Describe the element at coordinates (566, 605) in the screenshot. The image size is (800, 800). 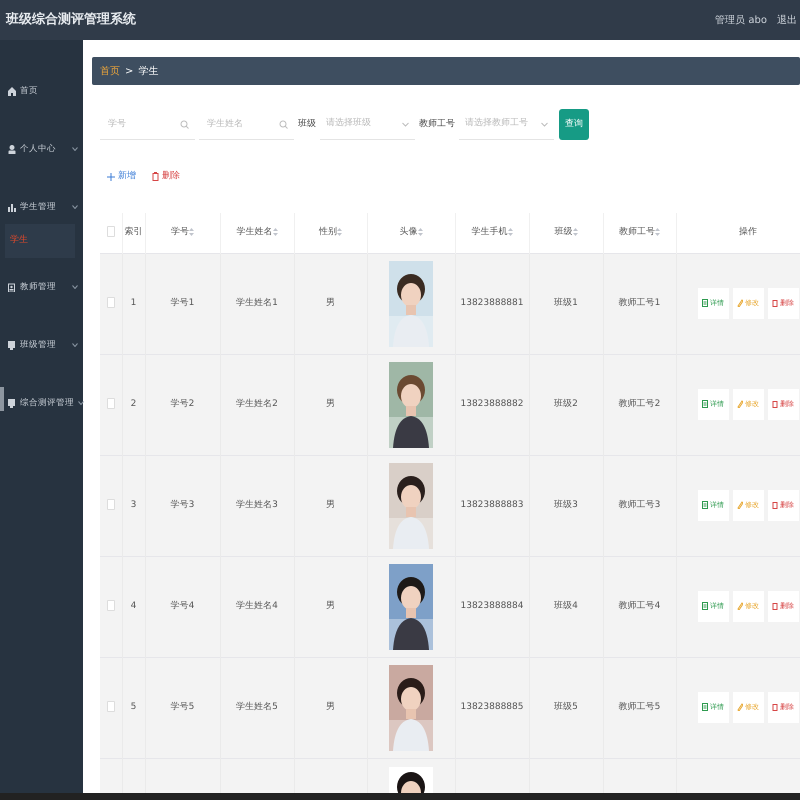
I see `table-cell: 班级4` at that location.